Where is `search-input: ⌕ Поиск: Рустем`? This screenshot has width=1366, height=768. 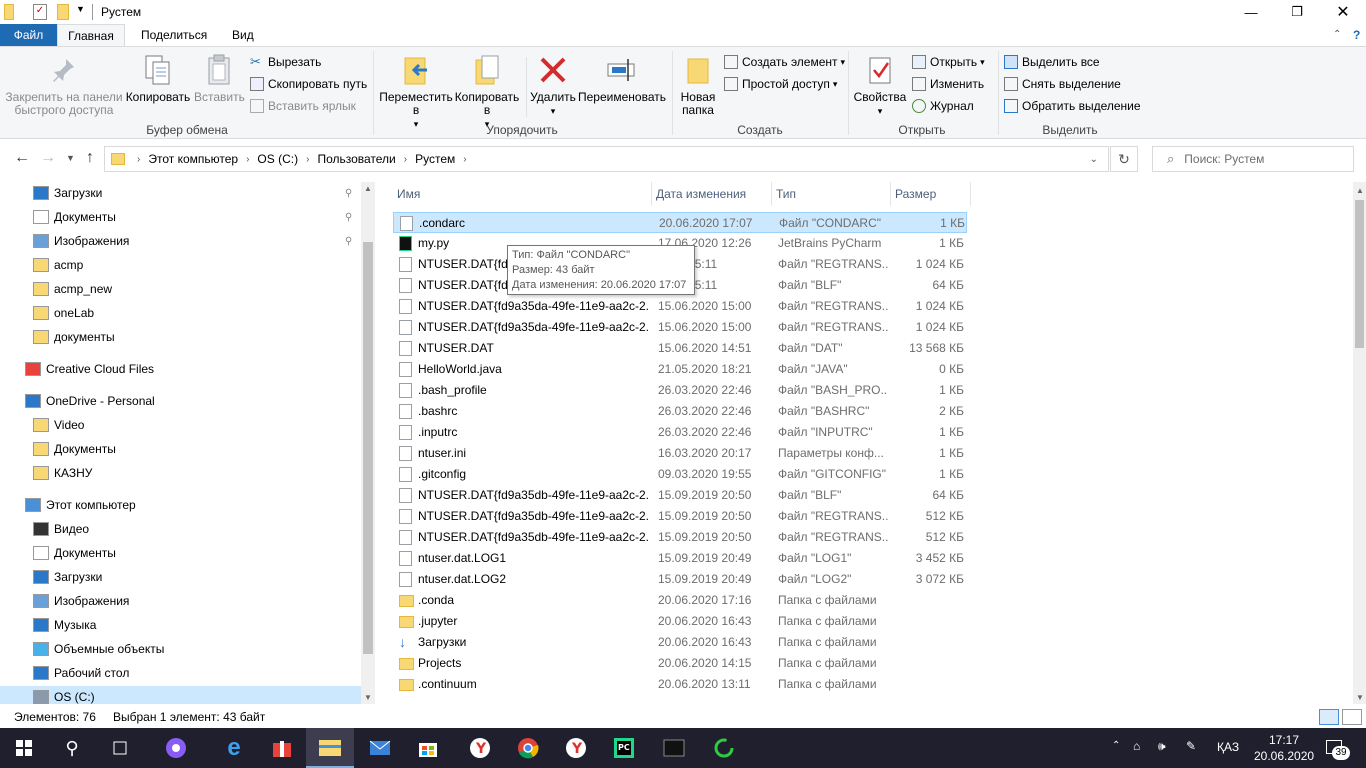 search-input: ⌕ Поиск: Рустем is located at coordinates (1253, 159).